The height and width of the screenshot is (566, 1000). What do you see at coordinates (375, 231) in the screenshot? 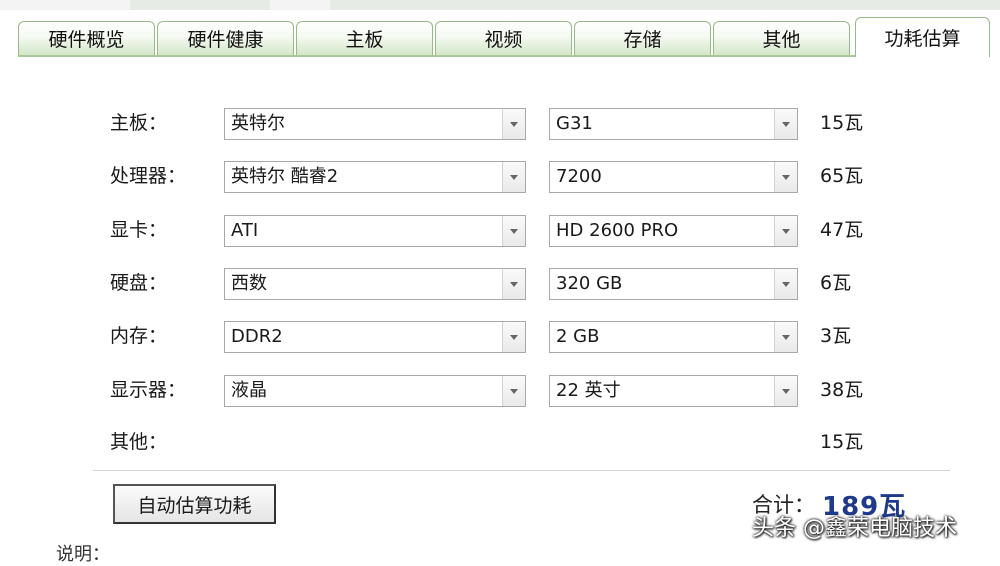
I see `graphics-brand-select: ATI` at bounding box center [375, 231].